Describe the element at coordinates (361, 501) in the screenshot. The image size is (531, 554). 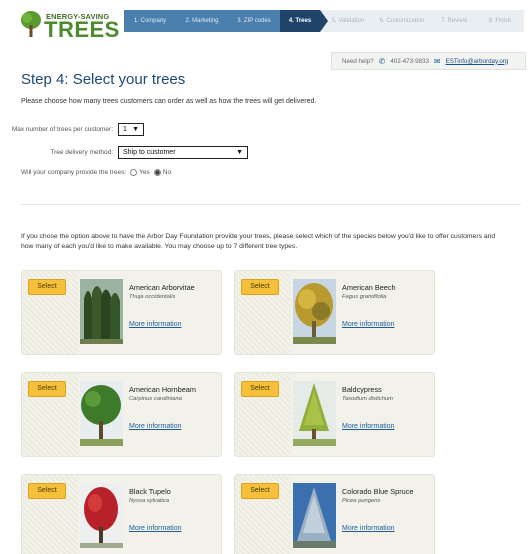
I see `species-latin-name: Picea pungens` at that location.